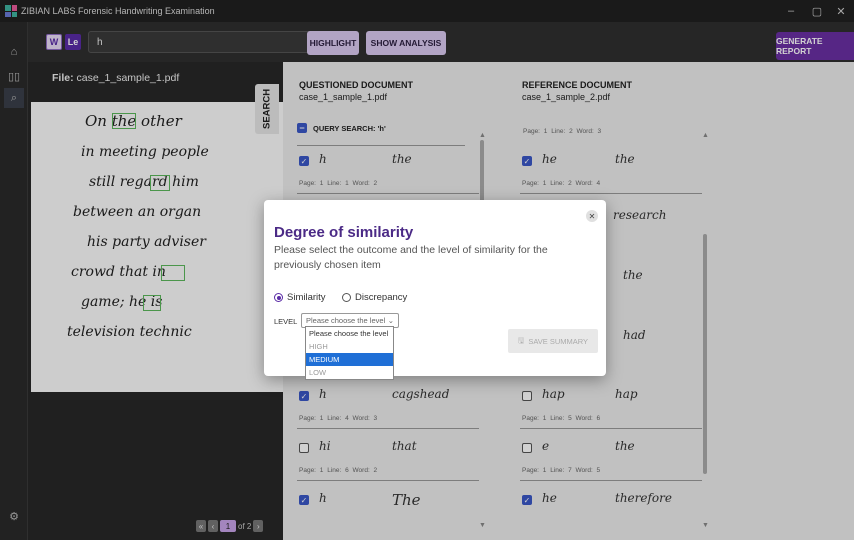  I want to click on dropdown-option-medium: MEDIUM, so click(349, 359).